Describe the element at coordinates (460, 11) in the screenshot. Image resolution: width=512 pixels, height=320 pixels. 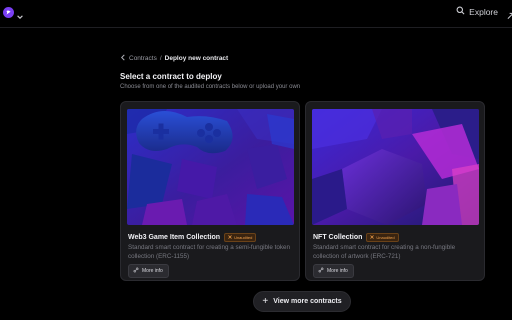
I see `search-icon` at that location.